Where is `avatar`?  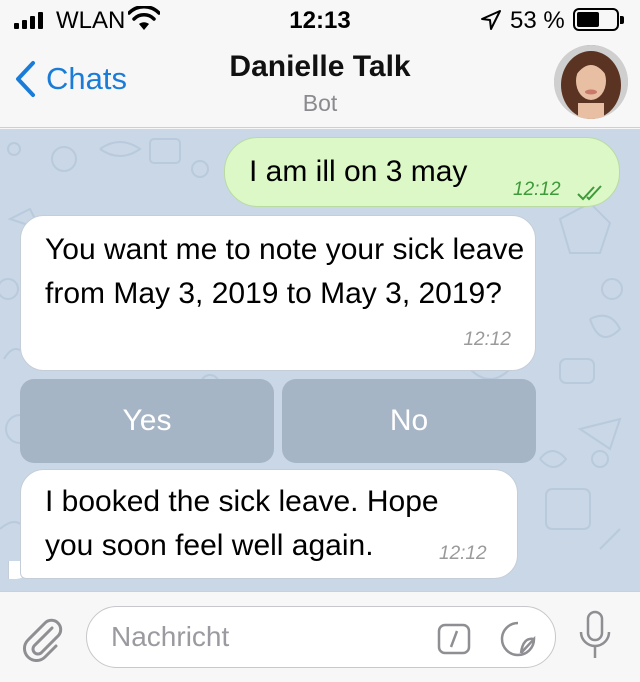 avatar is located at coordinates (591, 82).